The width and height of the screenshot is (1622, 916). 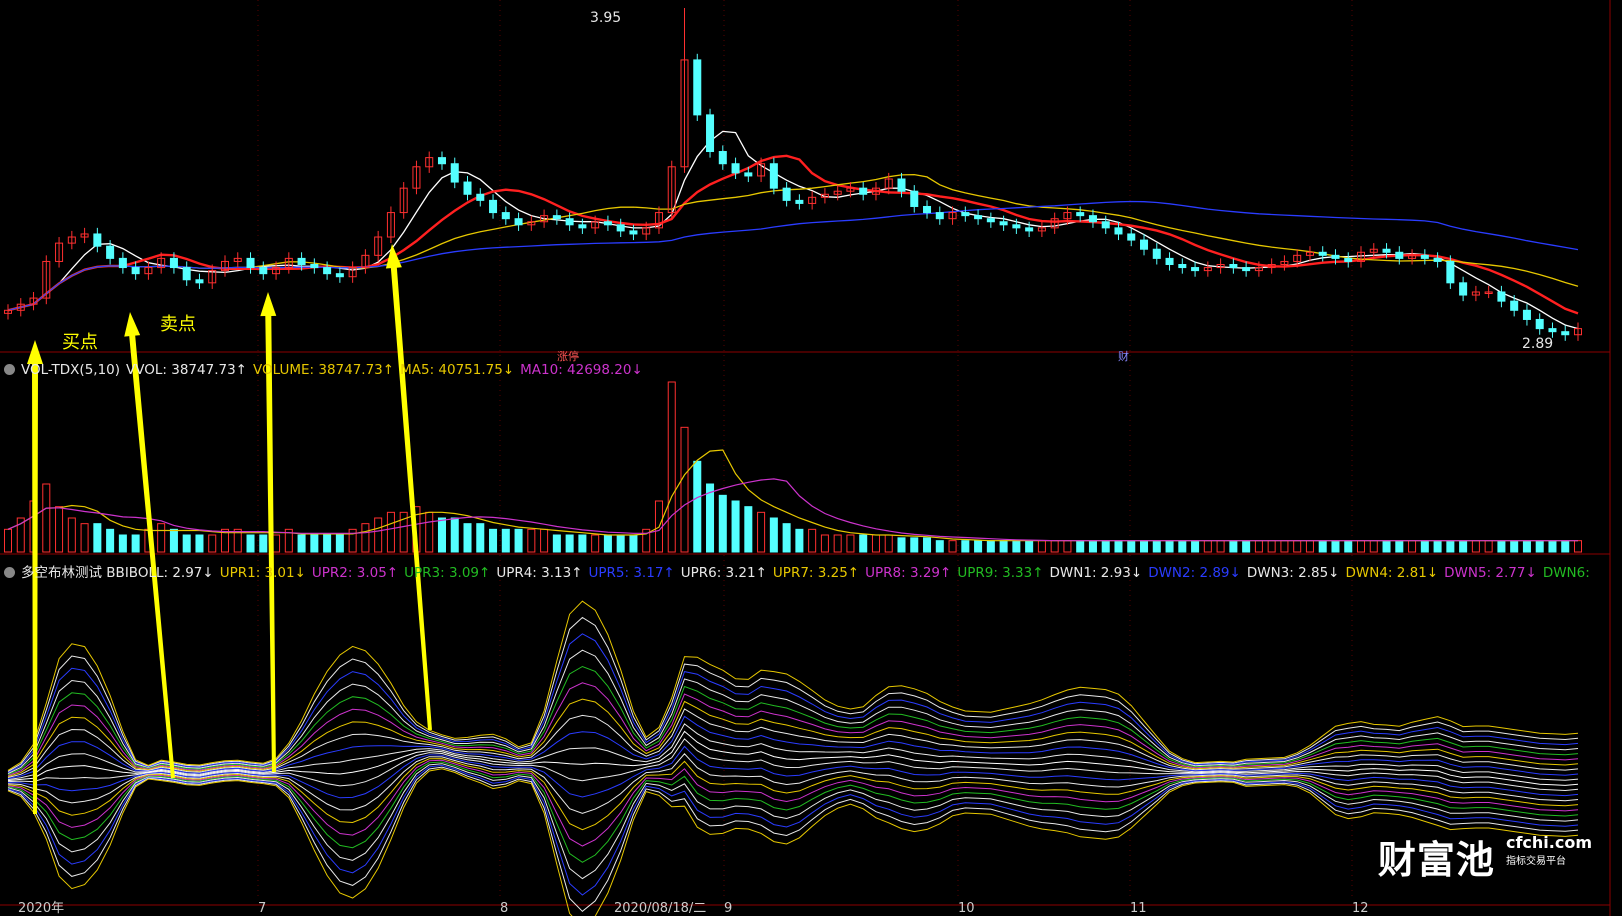 What do you see at coordinates (1392, 573) in the screenshot?
I see `legend-entry: DWN4: 2.81↓` at bounding box center [1392, 573].